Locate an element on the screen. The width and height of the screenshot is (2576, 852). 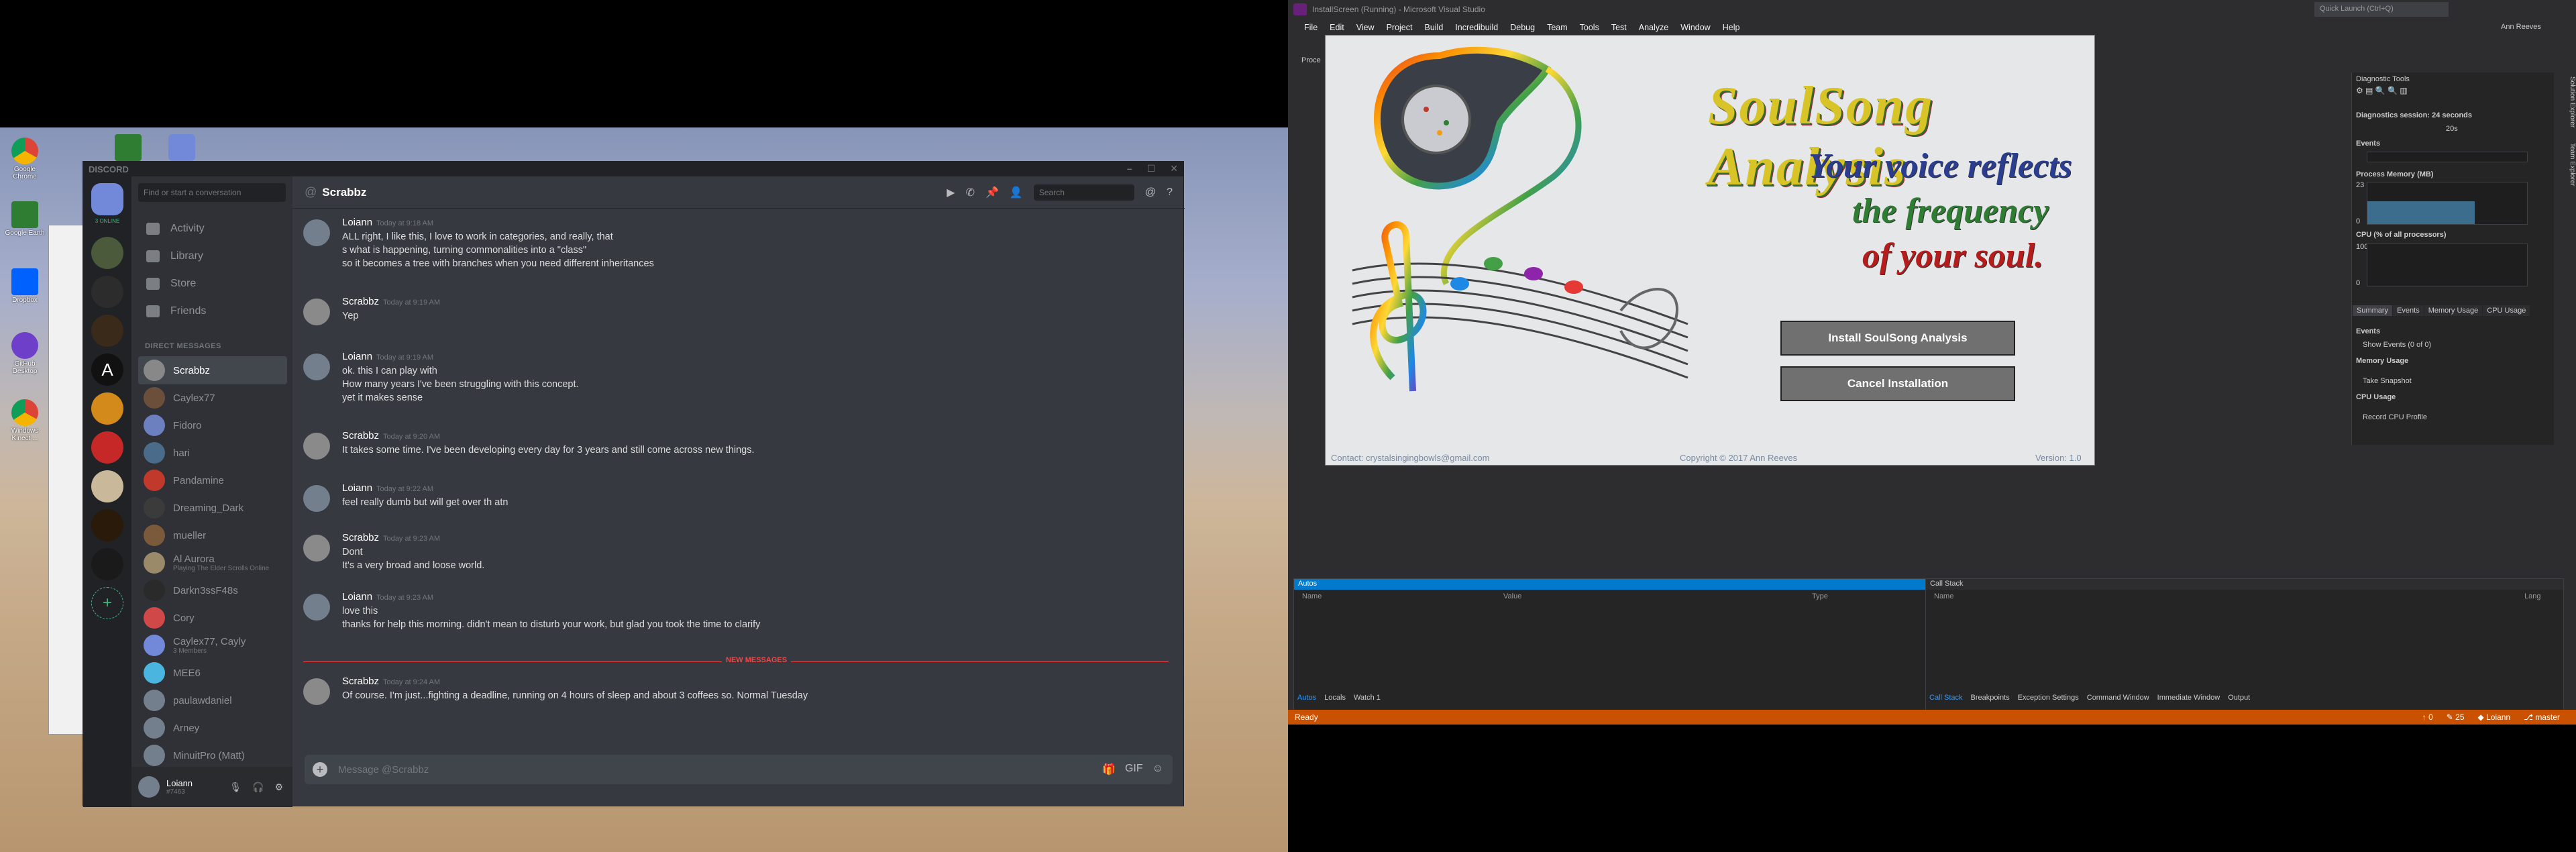
dm-item: Pandamine is located at coordinates (212, 480).